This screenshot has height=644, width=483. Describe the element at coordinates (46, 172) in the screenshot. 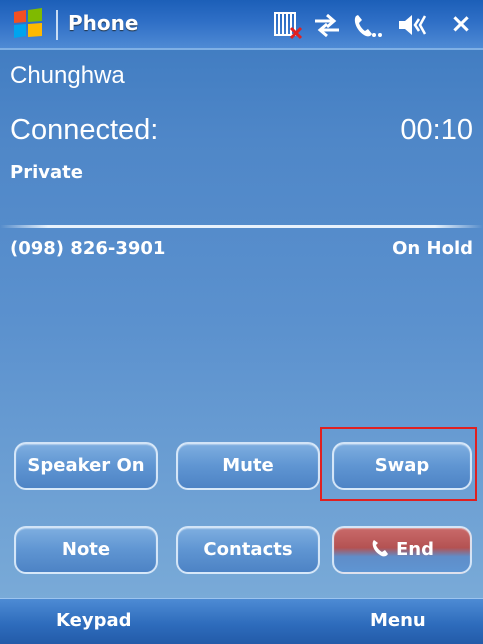

I see `caller-id: Private` at that location.